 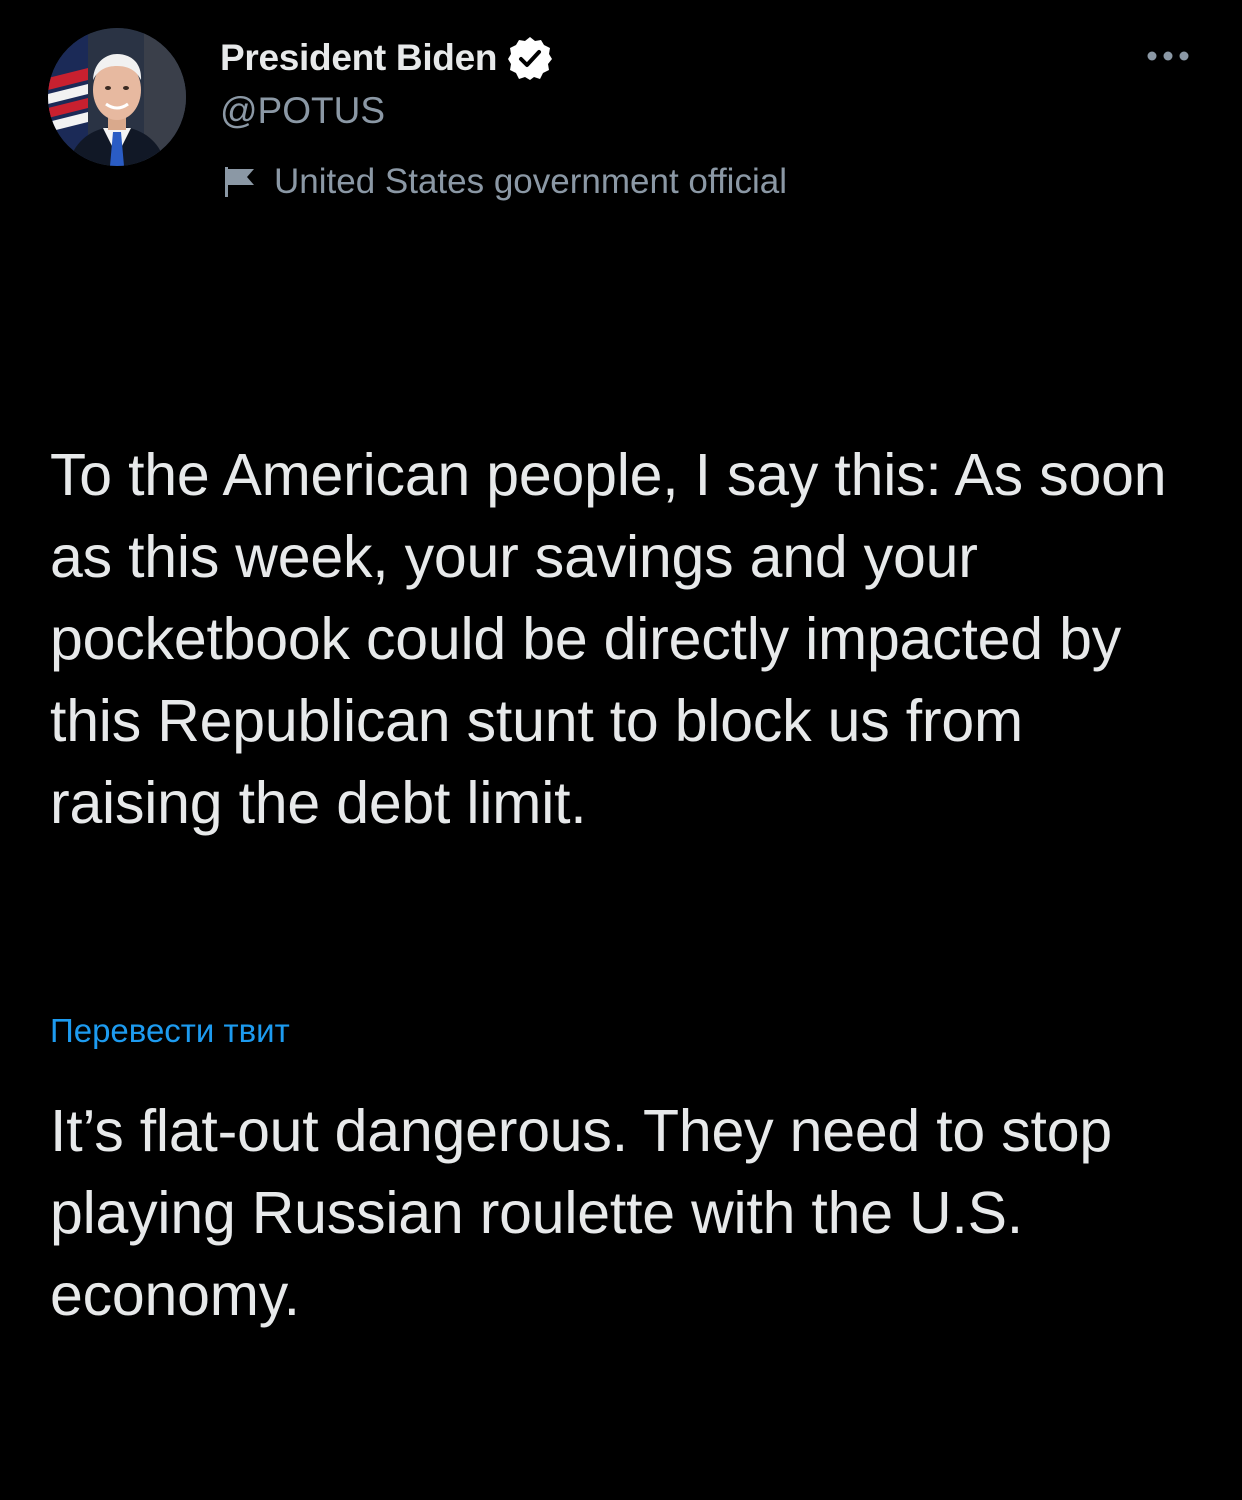 I want to click on affiliation-label-row: United States government official, so click(x=504, y=182).